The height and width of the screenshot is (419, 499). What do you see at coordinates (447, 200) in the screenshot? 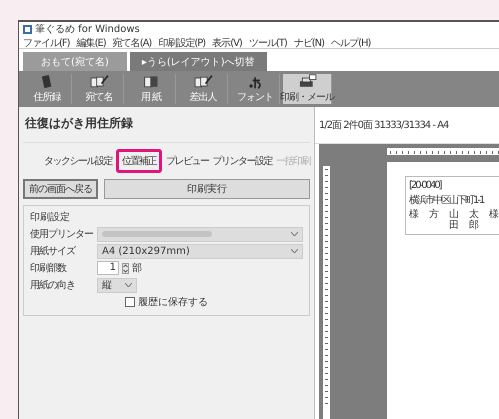
I see `address-text: 横浜市中区山下町1-1` at bounding box center [447, 200].